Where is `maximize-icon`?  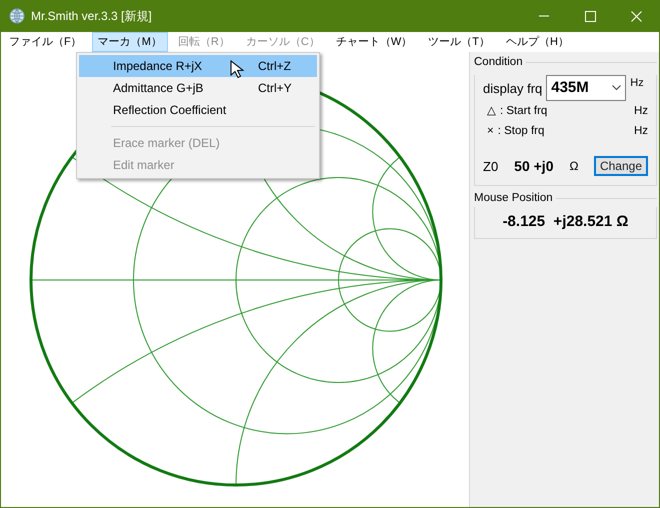
maximize-icon is located at coordinates (590, 16).